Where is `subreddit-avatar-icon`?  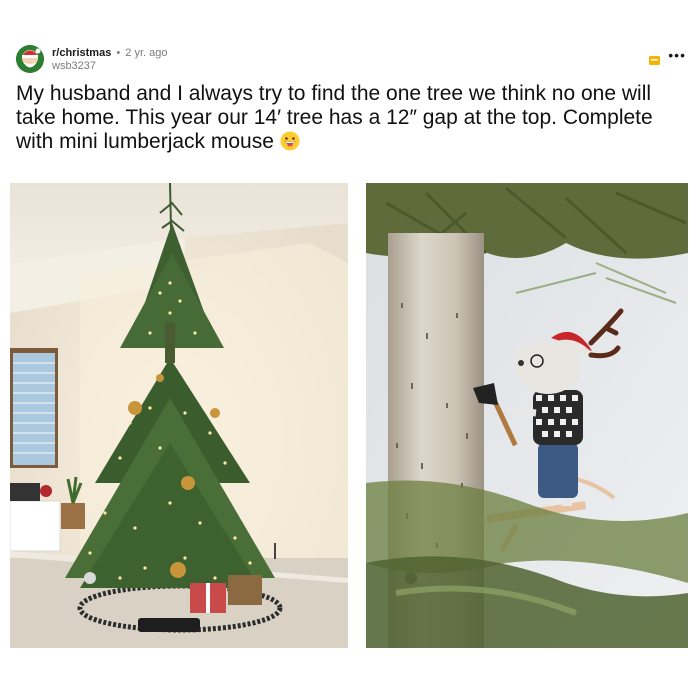 subreddit-avatar-icon is located at coordinates (30, 59).